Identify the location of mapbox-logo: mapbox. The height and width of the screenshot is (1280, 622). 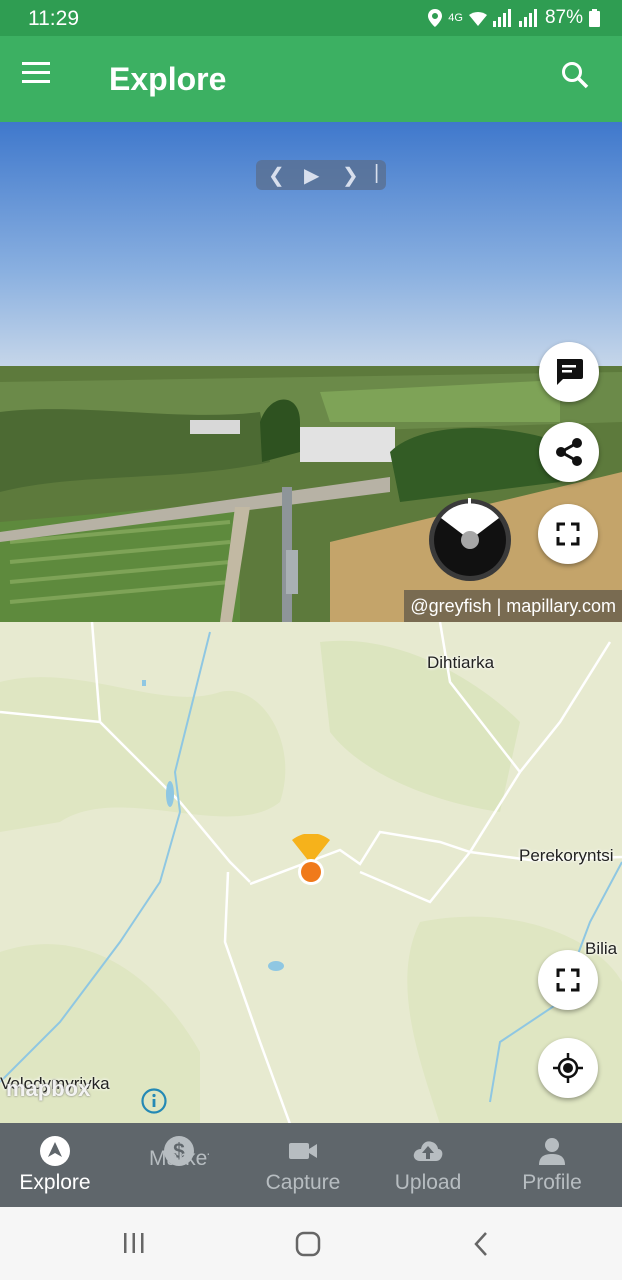
(48, 1089).